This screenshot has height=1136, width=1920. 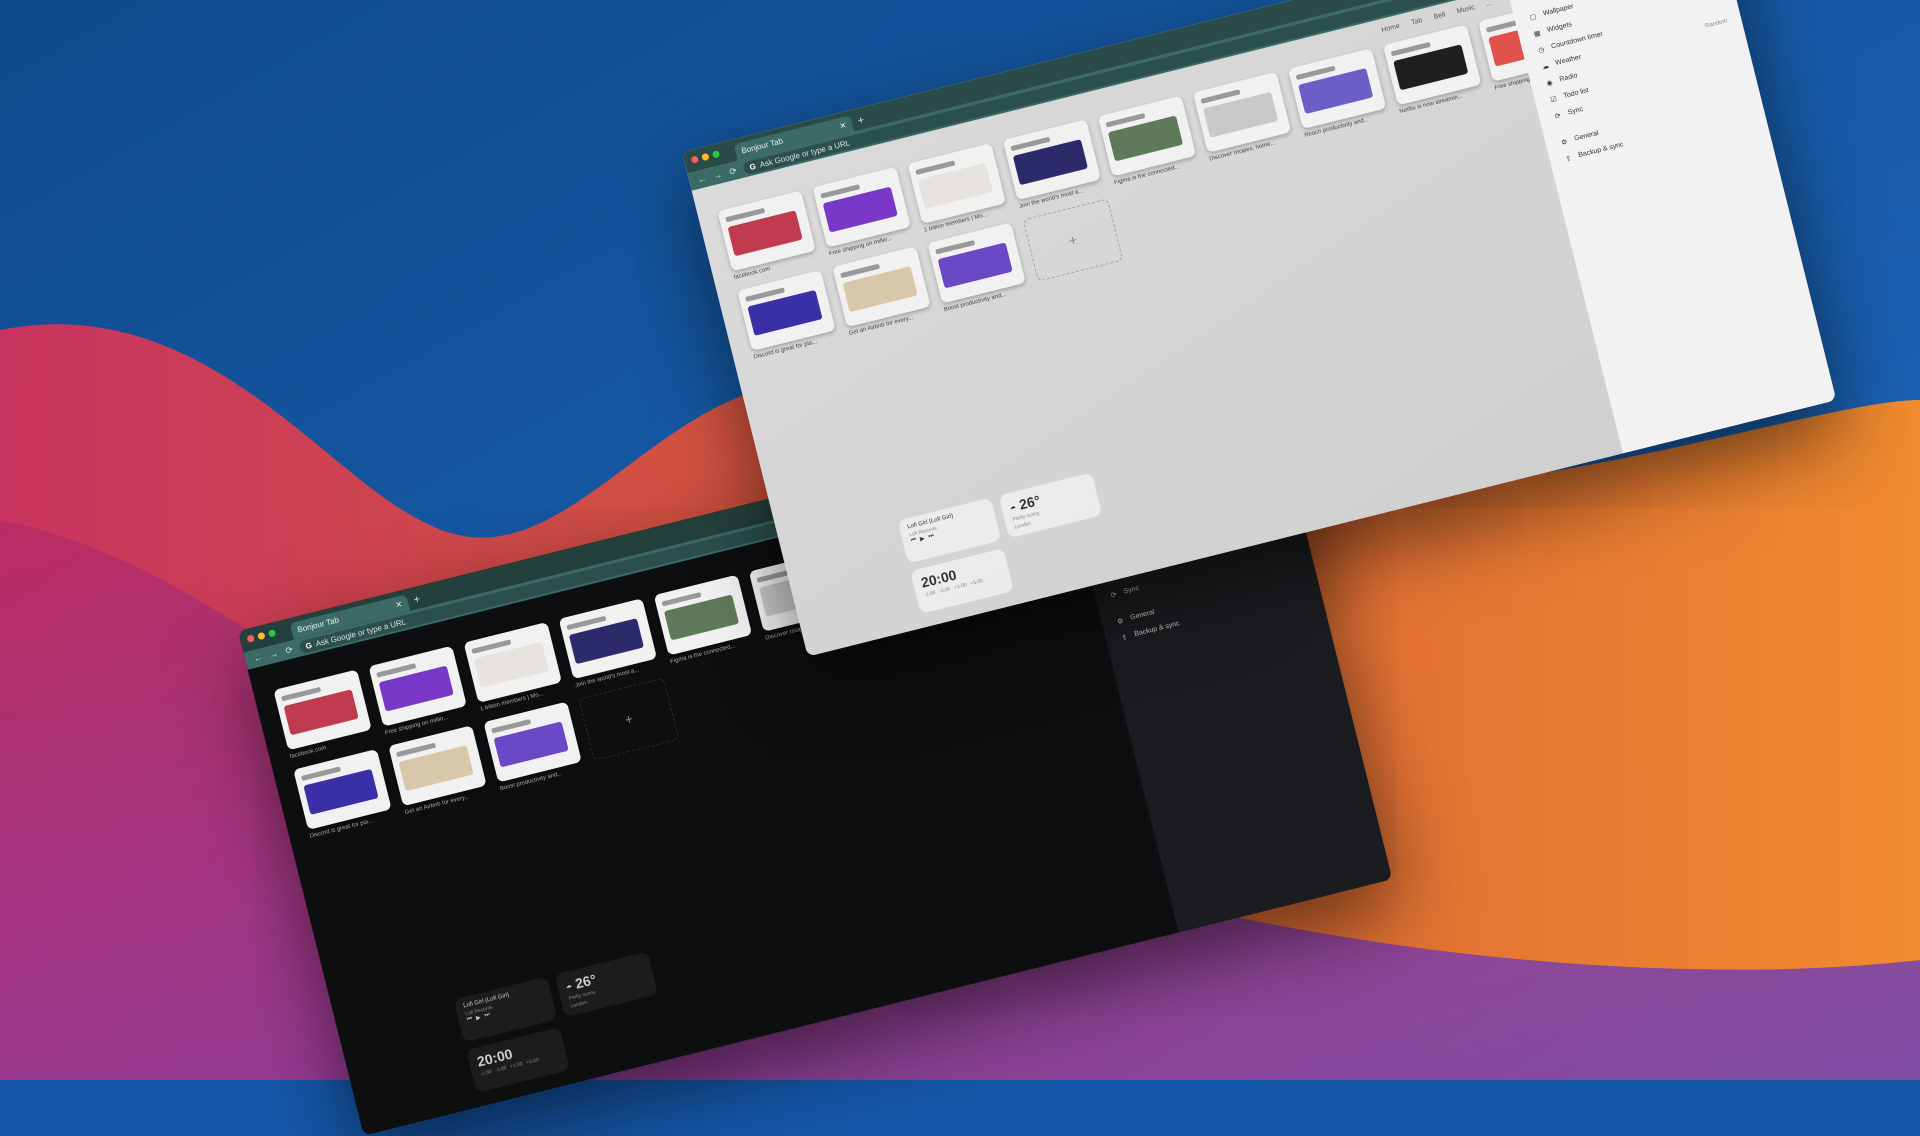 I want to click on clock-icon: ◷, so click(x=1541, y=50).